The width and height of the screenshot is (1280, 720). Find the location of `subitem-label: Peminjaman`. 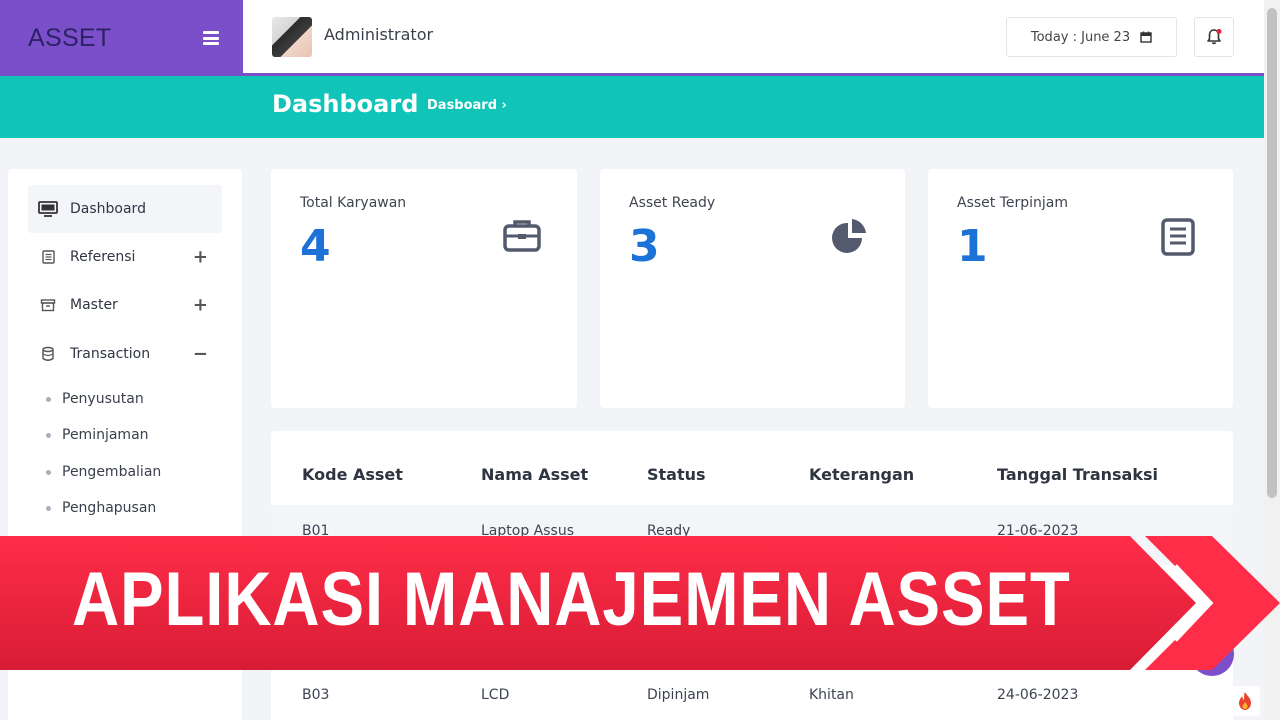

subitem-label: Peminjaman is located at coordinates (105, 435).